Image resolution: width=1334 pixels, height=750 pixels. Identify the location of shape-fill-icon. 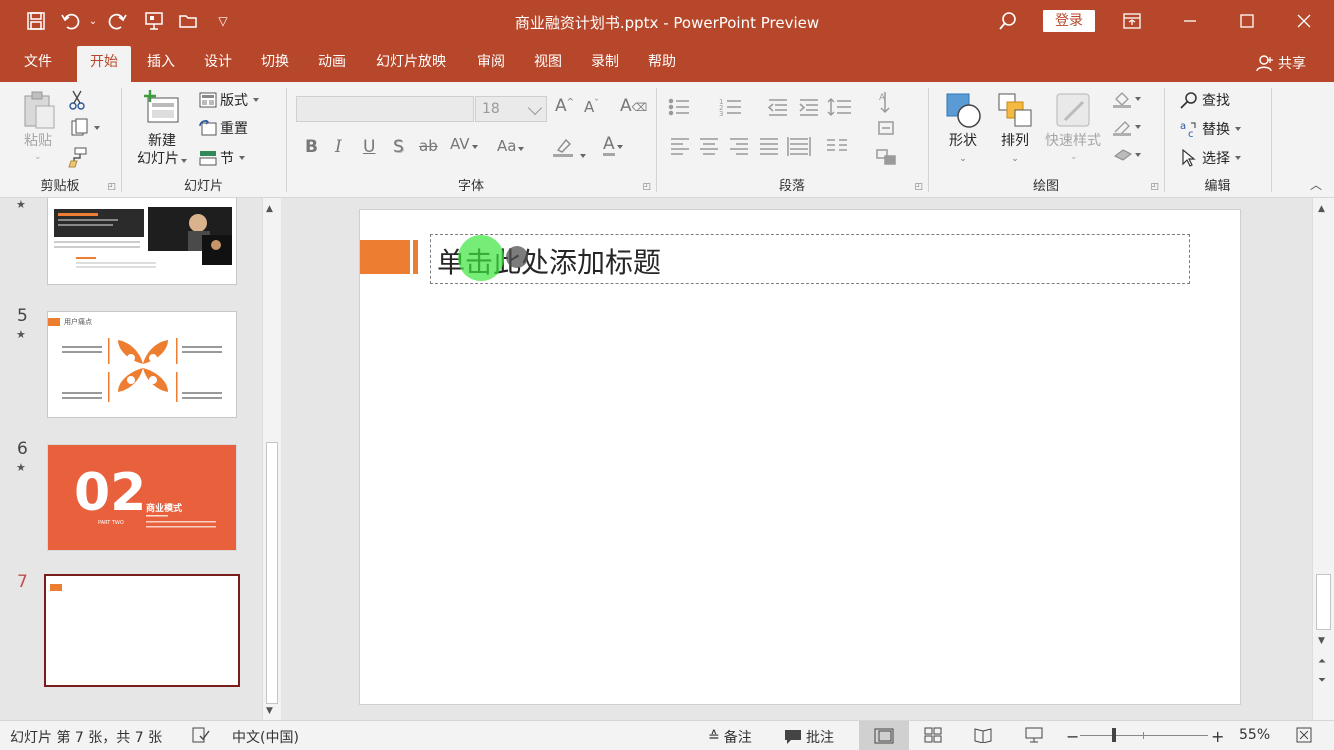
(1126, 99).